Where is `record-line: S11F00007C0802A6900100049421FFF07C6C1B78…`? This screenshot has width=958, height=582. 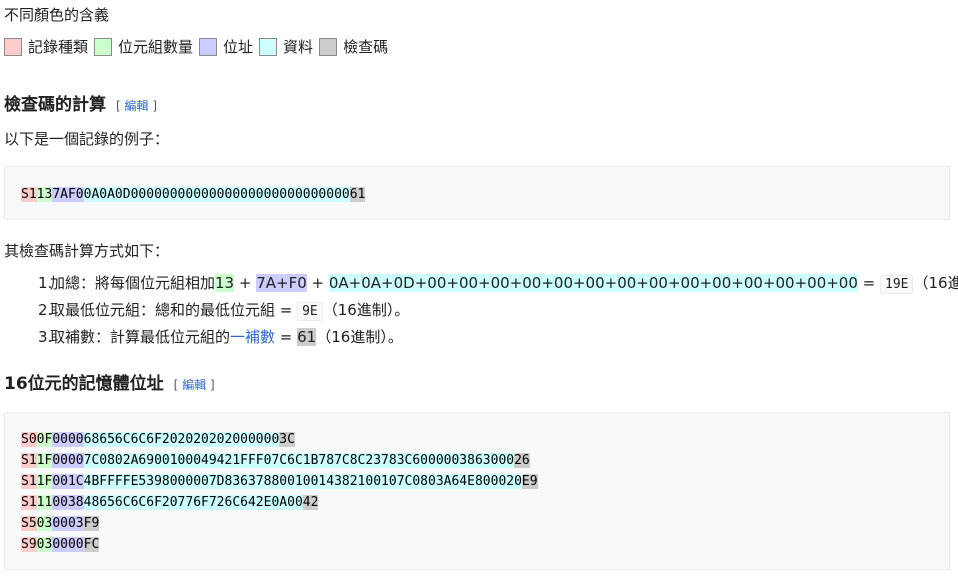
record-line: S11F00007C0802A6900100049421FFF07C6C1B78… is located at coordinates (275, 460).